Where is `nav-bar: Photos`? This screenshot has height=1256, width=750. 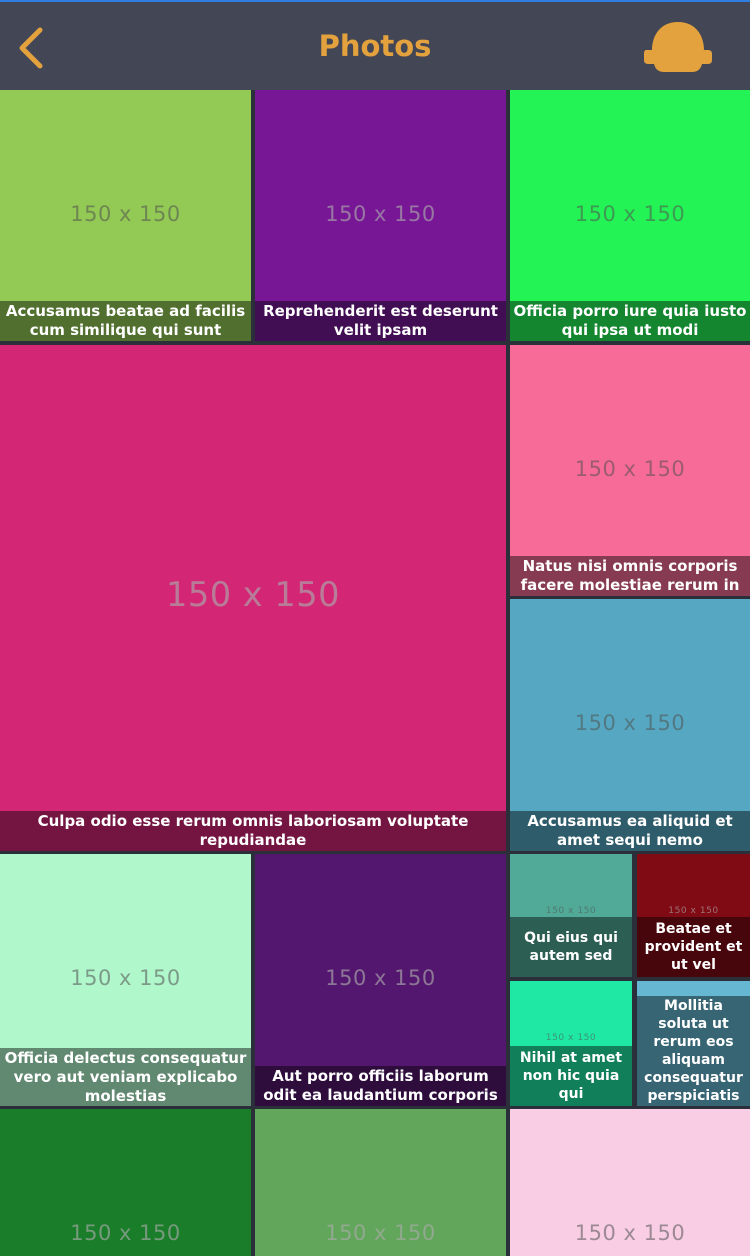 nav-bar: Photos is located at coordinates (375, 46).